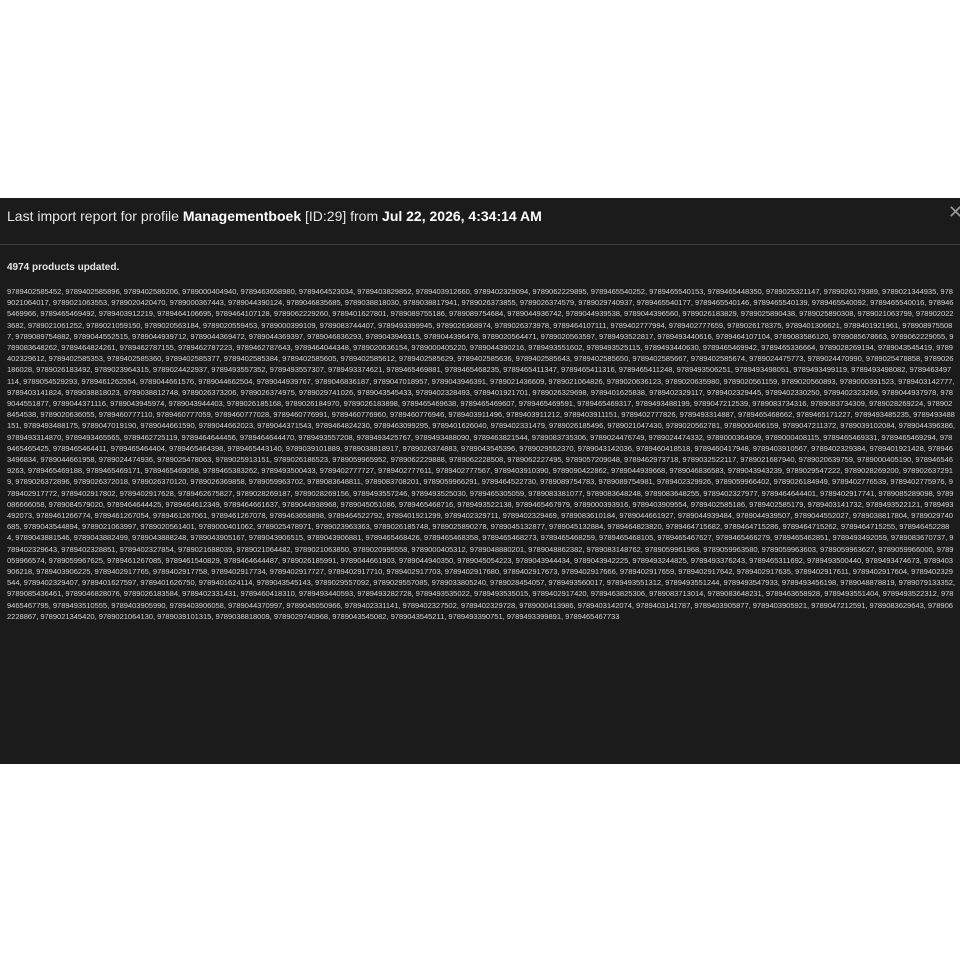 Image resolution: width=960 pixels, height=960 pixels. Describe the element at coordinates (95, 216) in the screenshot. I see `title-prefix: Last import report for profile` at that location.